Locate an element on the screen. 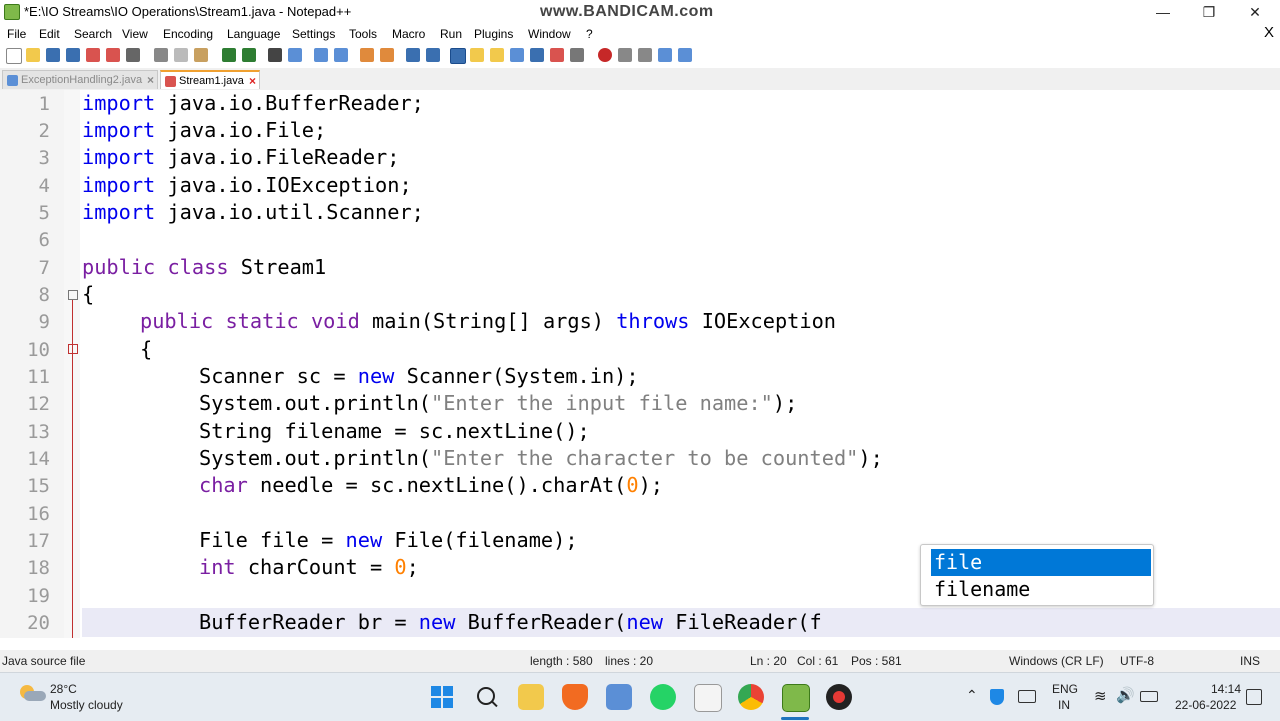 Image resolution: width=1280 pixels, height=721 pixels. menu-tools: Tools is located at coordinates (363, 34).